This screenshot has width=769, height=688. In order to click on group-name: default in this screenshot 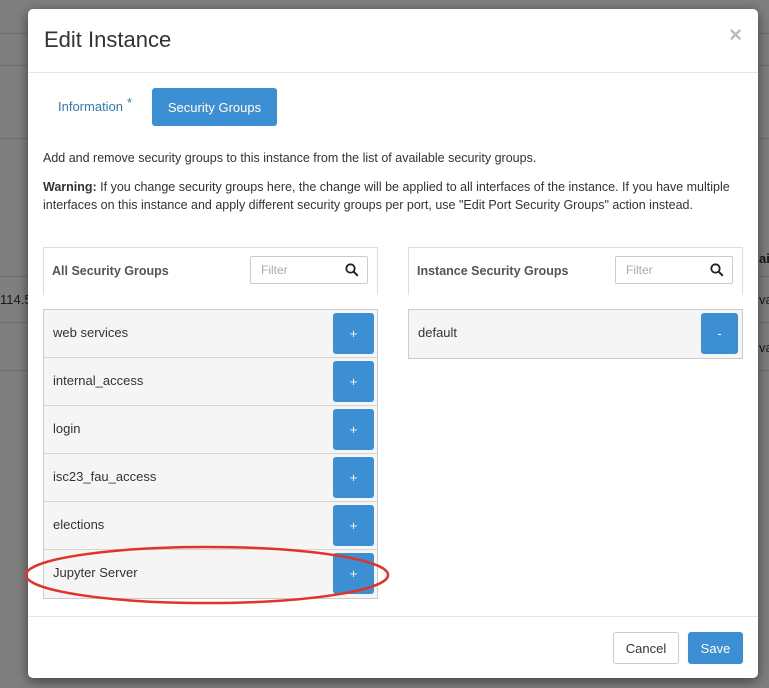, I will do `click(438, 332)`.